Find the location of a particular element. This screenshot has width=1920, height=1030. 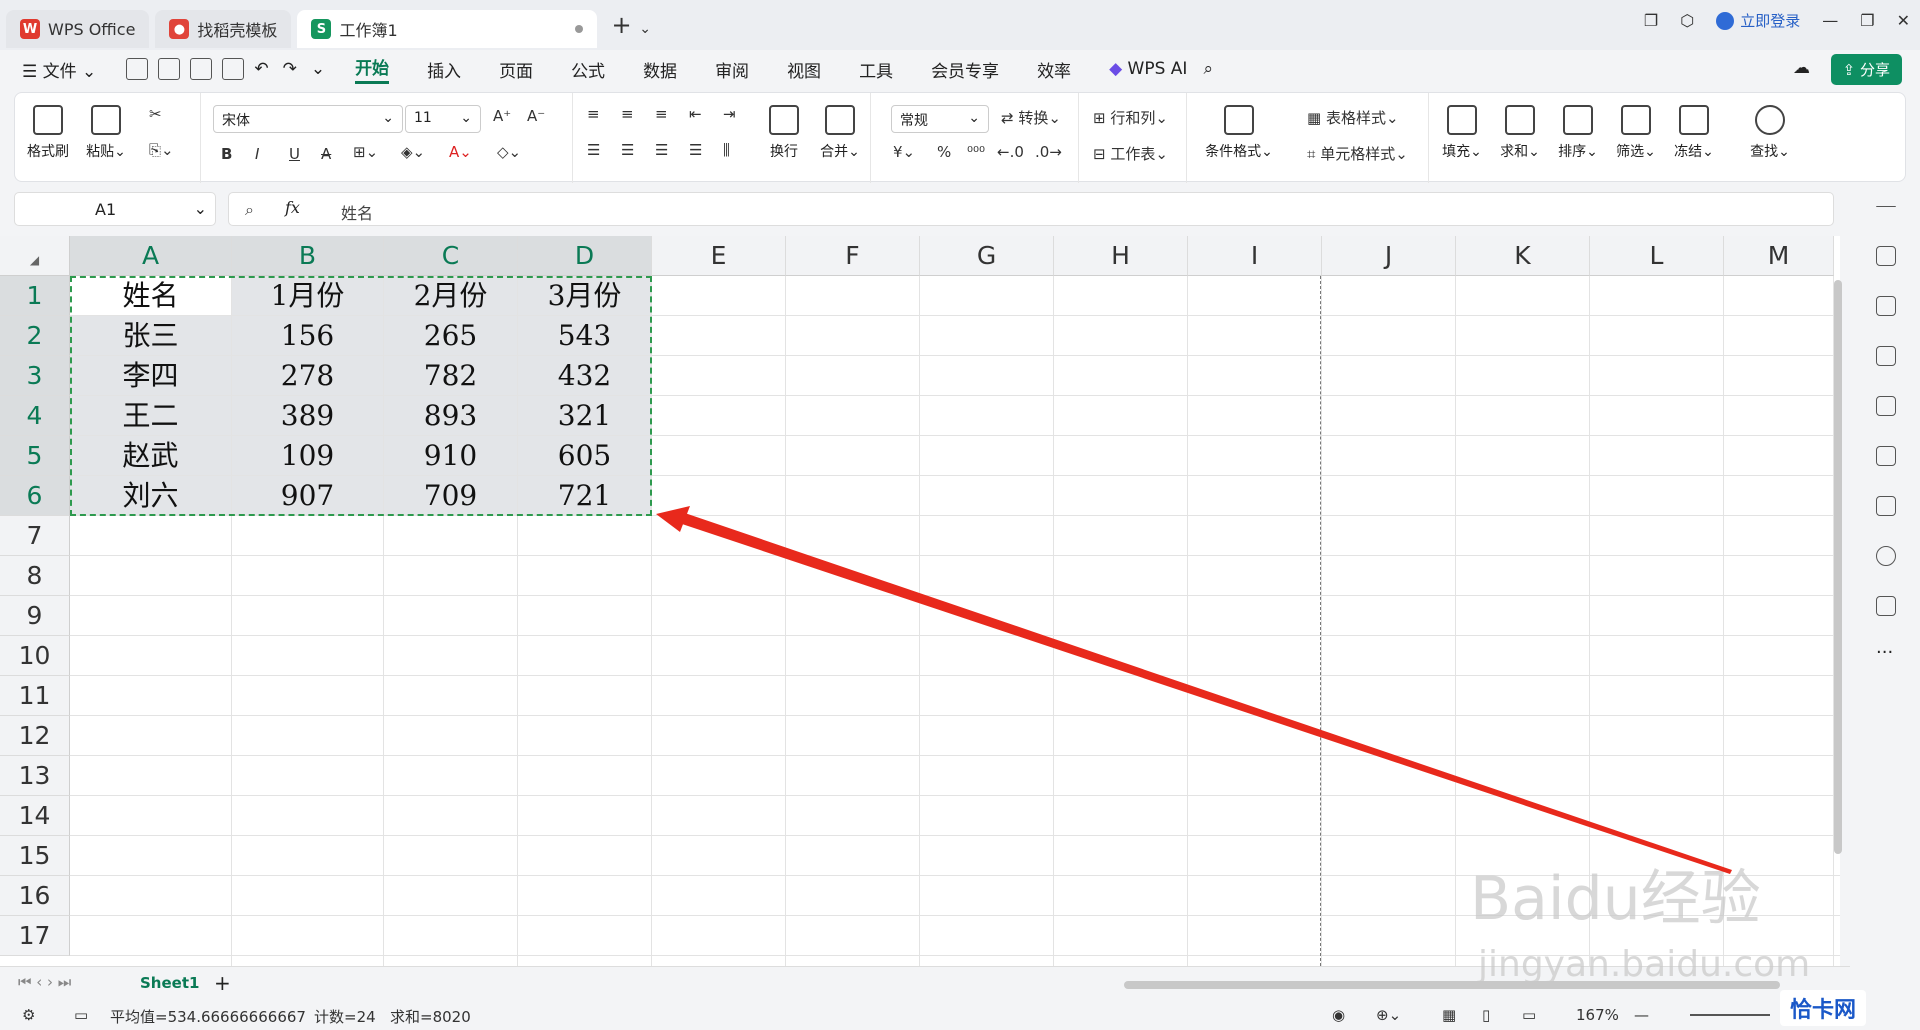

column-header-d: D is located at coordinates (585, 256).